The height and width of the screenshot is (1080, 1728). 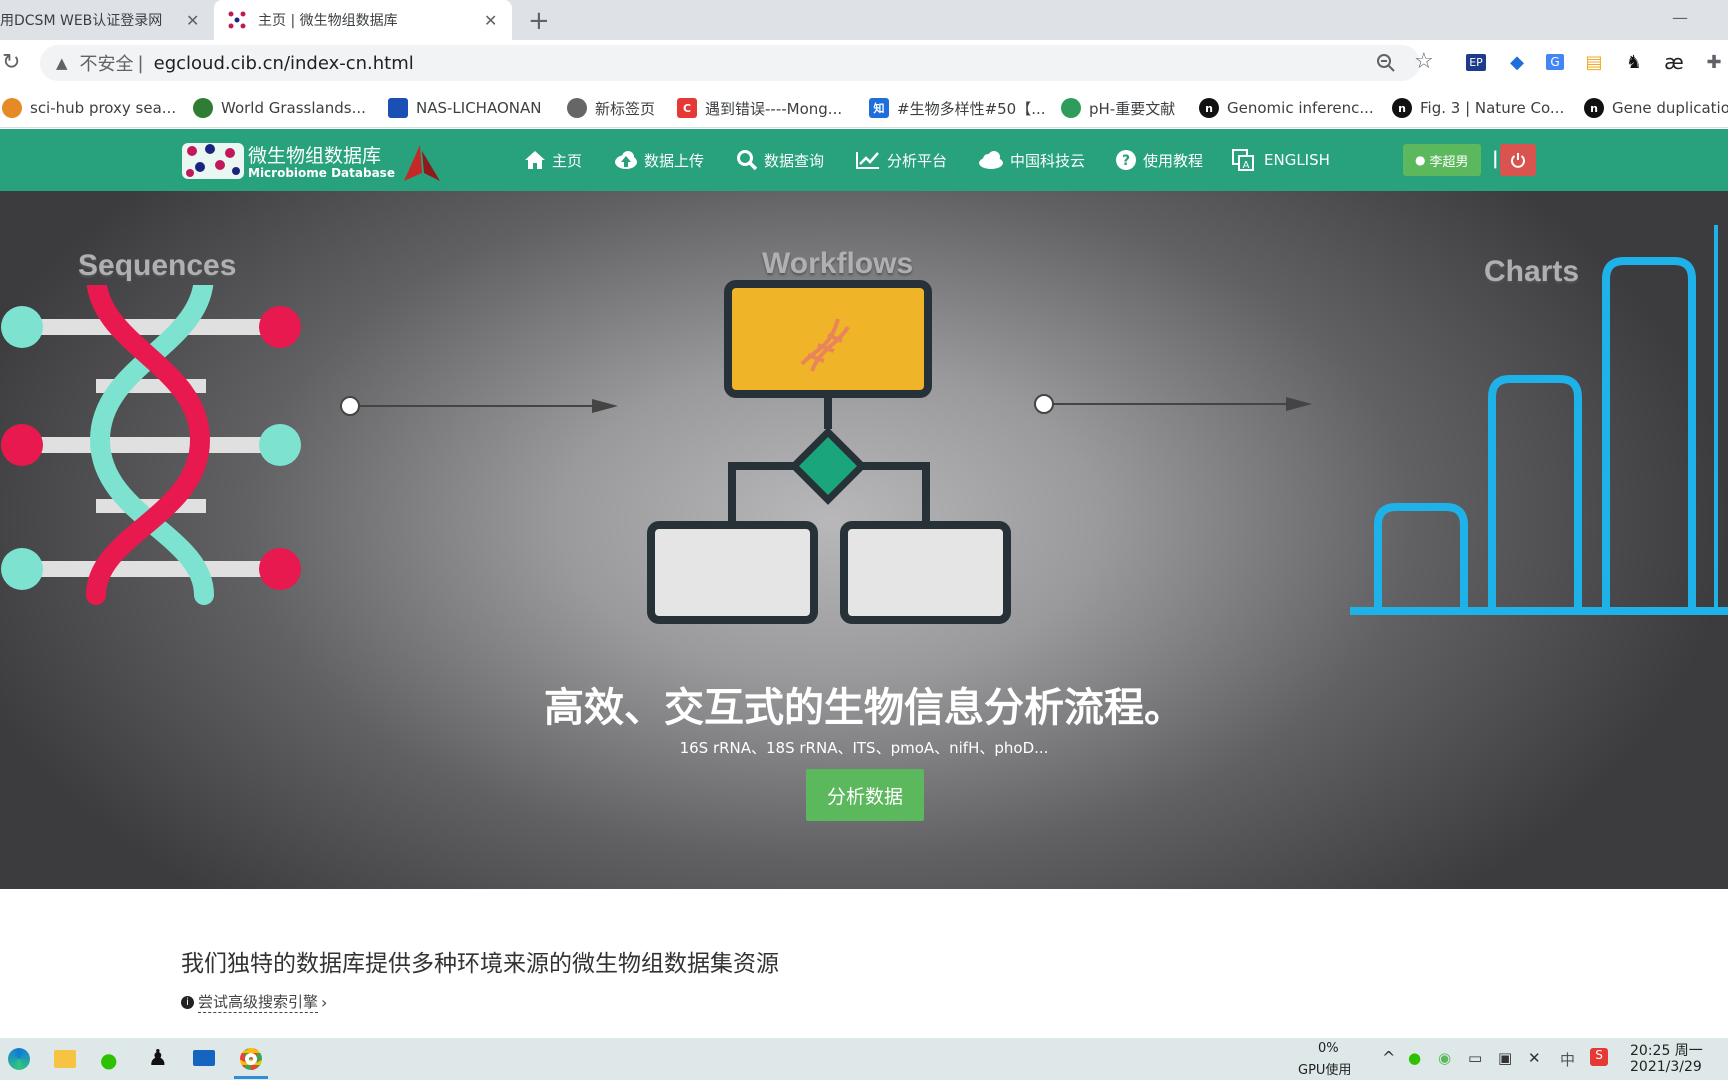 What do you see at coordinates (328, 21) in the screenshot?
I see `tab-title: 主页 | 微生物组数据库` at bounding box center [328, 21].